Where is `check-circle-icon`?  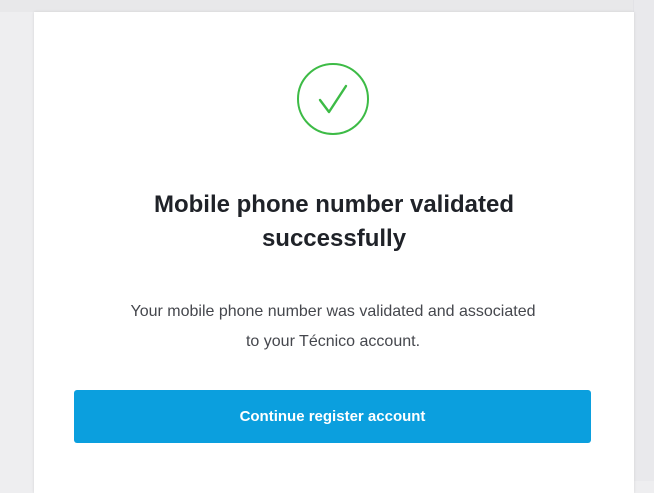
check-circle-icon is located at coordinates (333, 99).